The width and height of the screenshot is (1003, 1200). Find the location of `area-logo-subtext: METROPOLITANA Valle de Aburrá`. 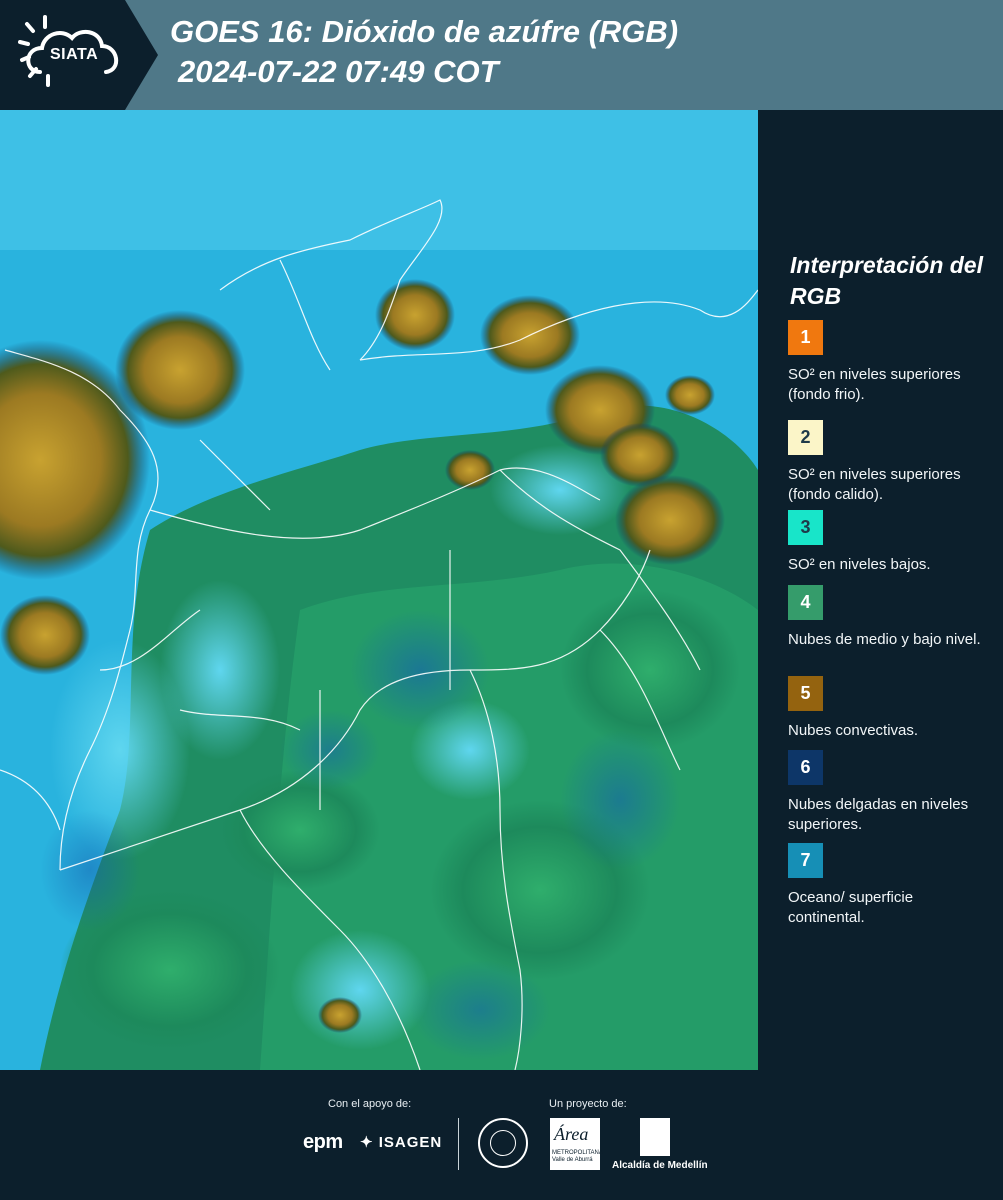

area-logo-subtext: METROPOLITANA Valle de Aburrá is located at coordinates (577, 1156).